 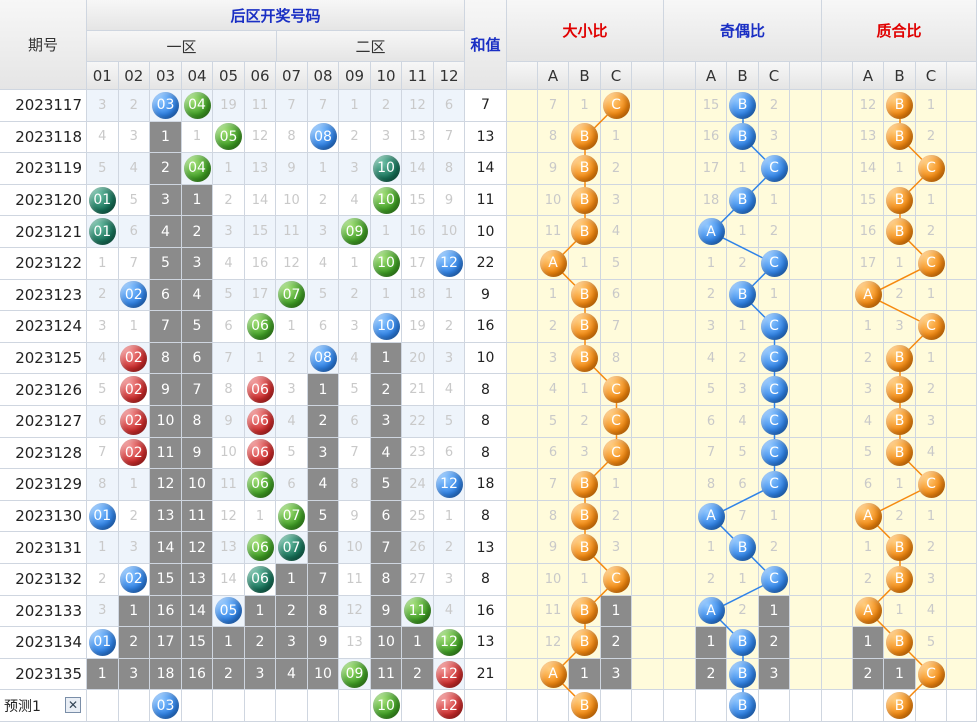 What do you see at coordinates (899, 706) in the screenshot?
I see `prime-prediction-ball: B` at bounding box center [899, 706].